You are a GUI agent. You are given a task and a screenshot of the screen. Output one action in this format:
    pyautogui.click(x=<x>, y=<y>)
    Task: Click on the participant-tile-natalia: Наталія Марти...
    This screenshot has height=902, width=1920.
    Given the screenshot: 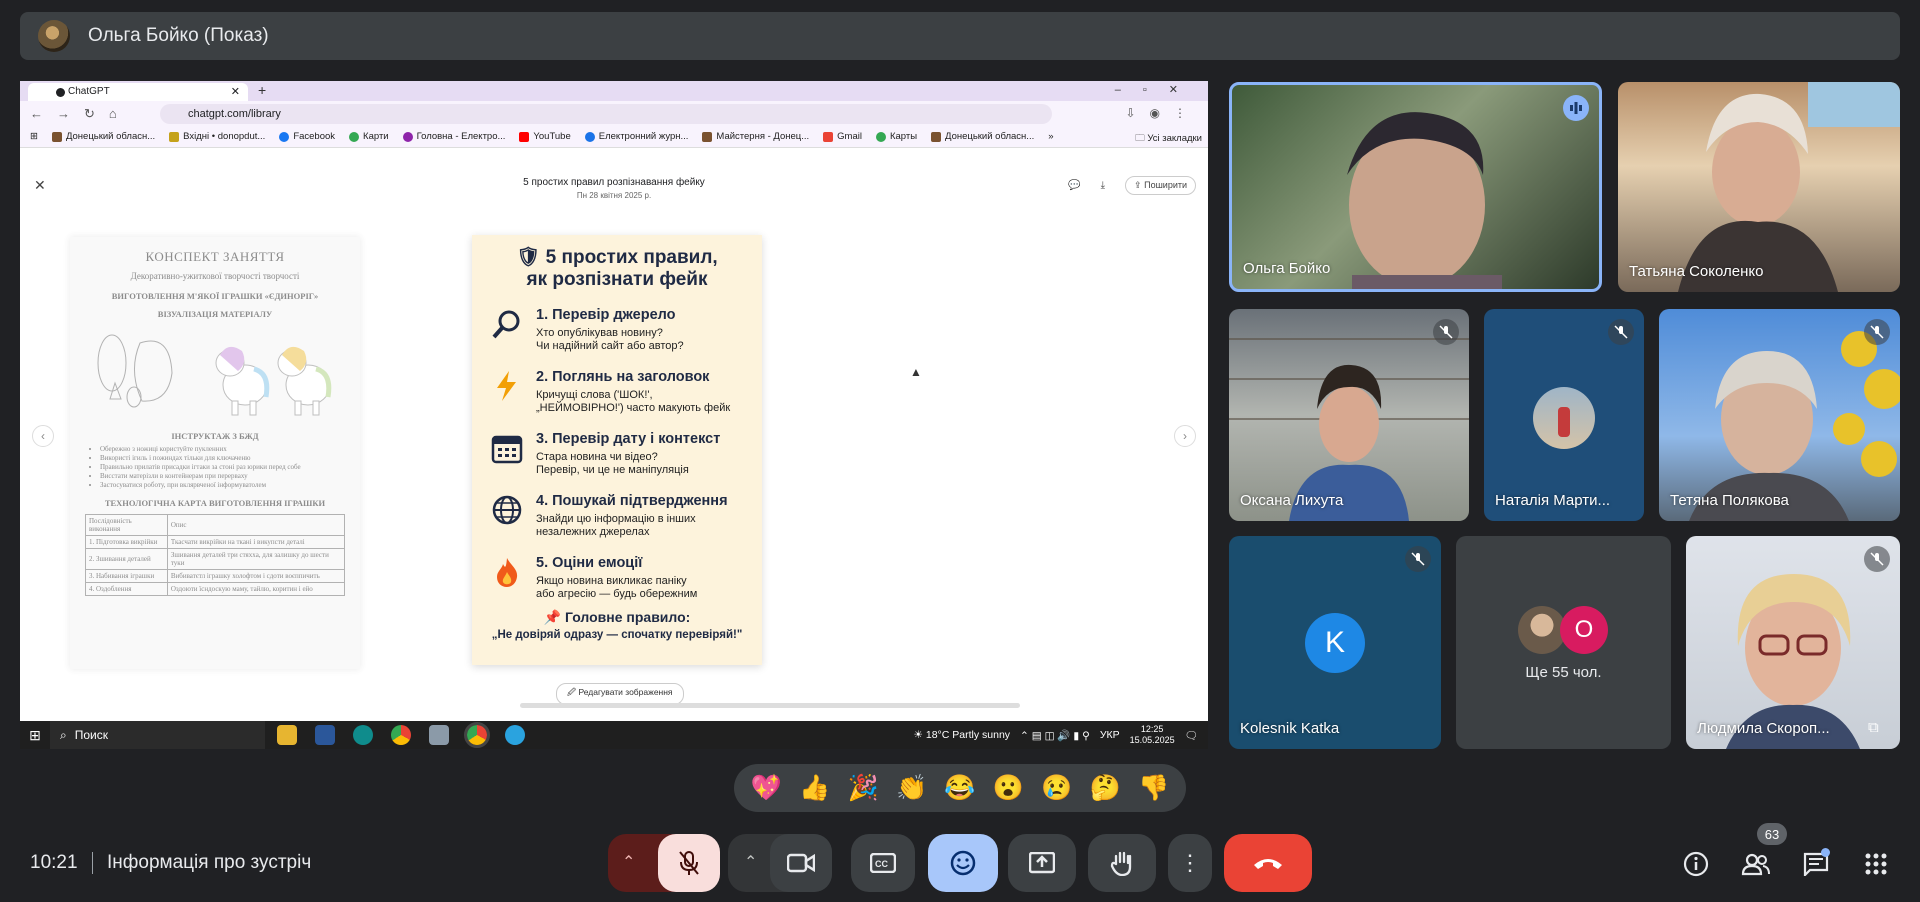 What is the action you would take?
    pyautogui.click(x=1564, y=415)
    